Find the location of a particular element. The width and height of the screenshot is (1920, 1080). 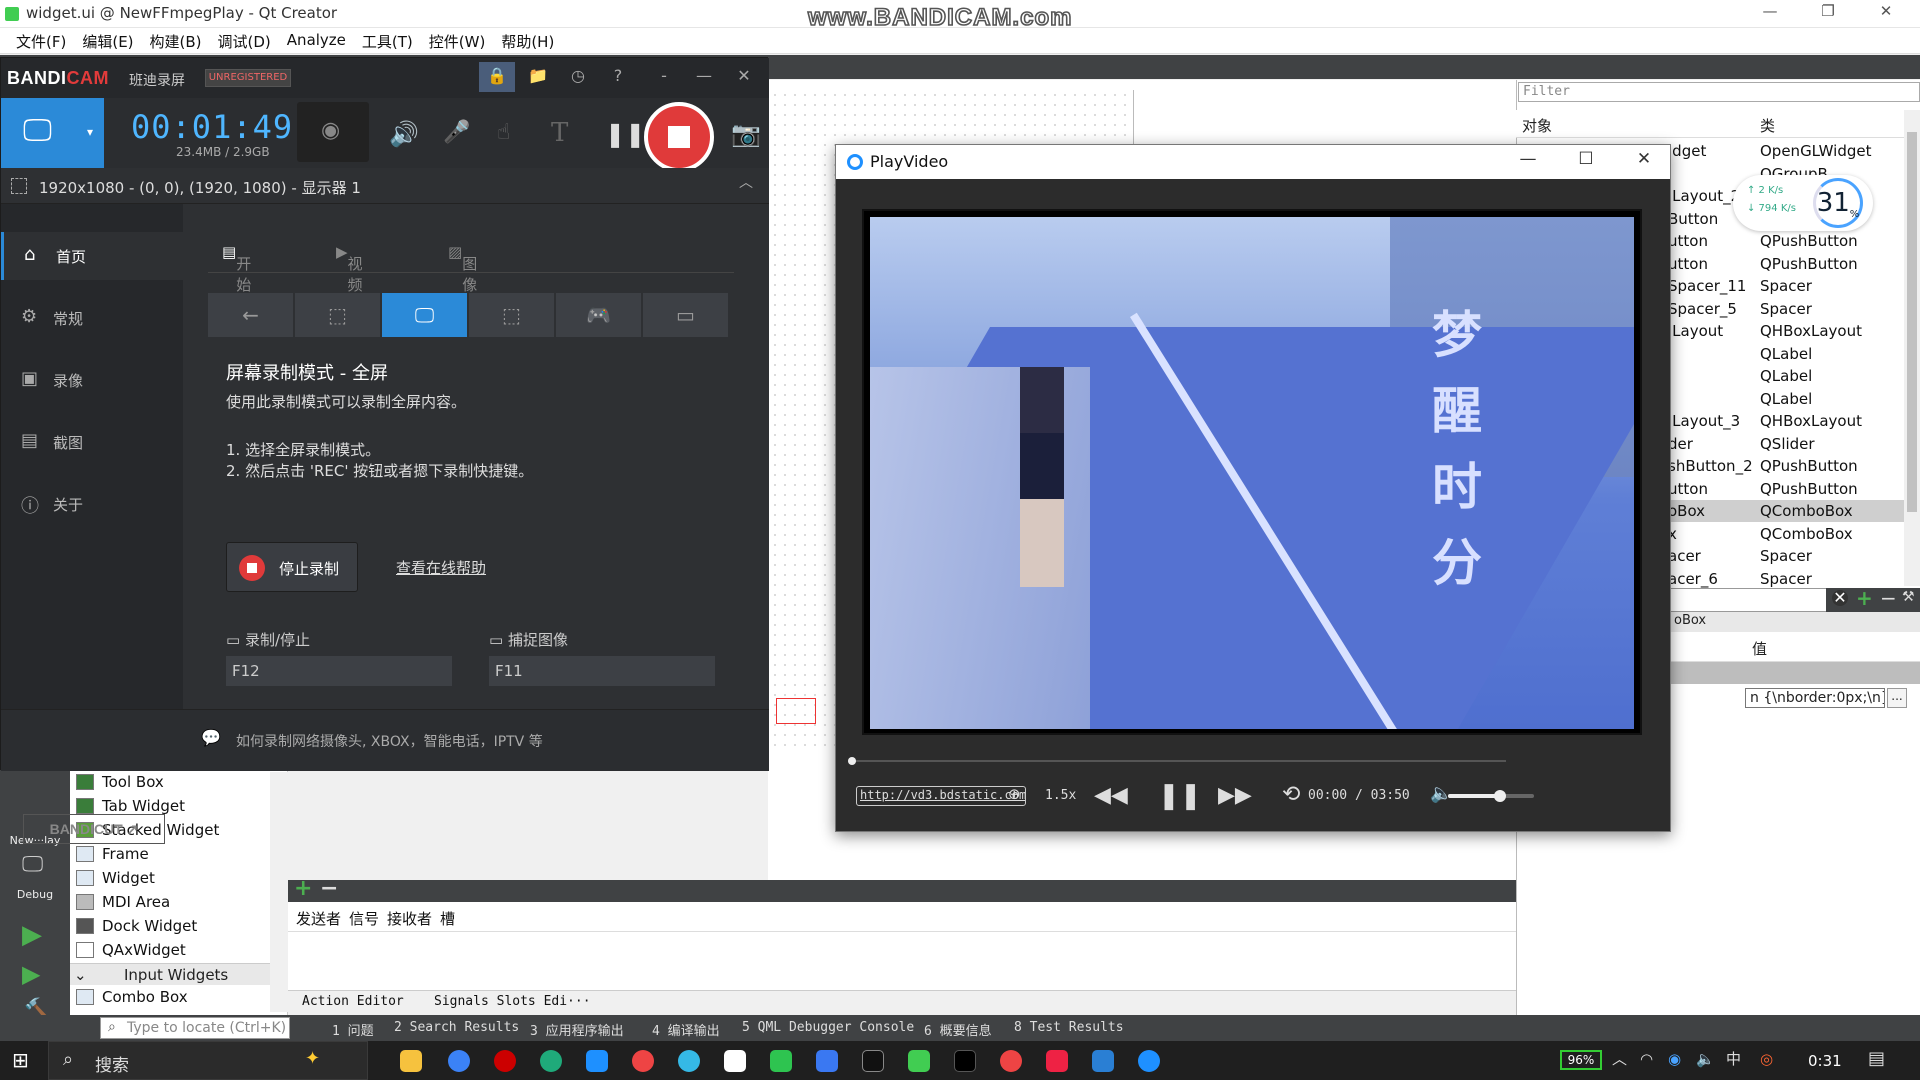

output-tab-compile: 4 编译输出 is located at coordinates (686, 1029).